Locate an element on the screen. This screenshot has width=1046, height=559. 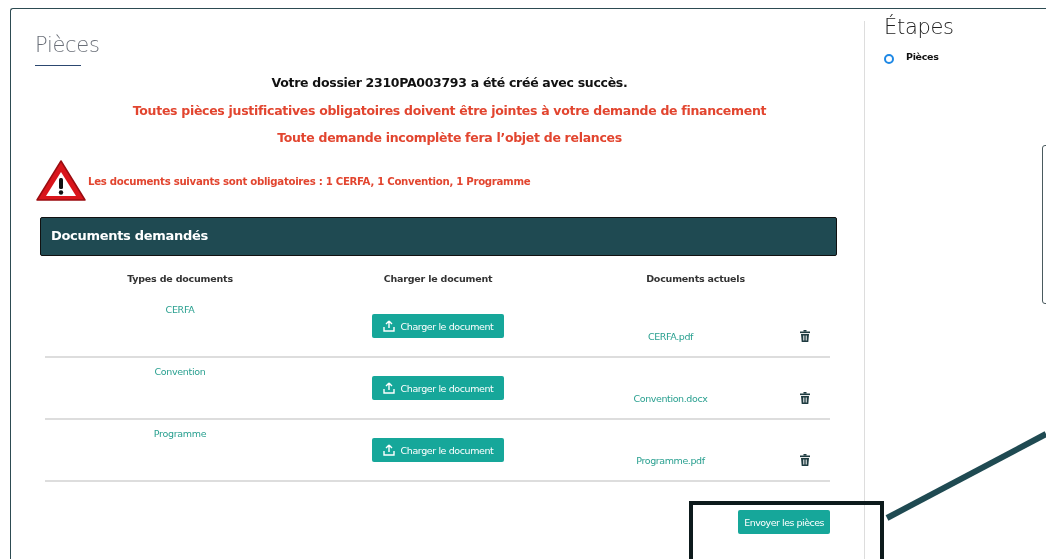
warning-message: Toutes pièces justificatives obligatoires doivent être jointes à votre demande de financement is located at coordinates (449, 110).